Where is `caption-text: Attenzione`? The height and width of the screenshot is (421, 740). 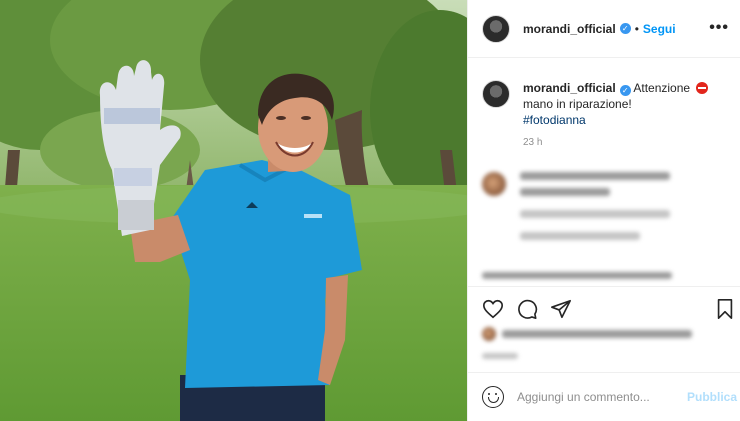
caption-text: Attenzione is located at coordinates (662, 88).